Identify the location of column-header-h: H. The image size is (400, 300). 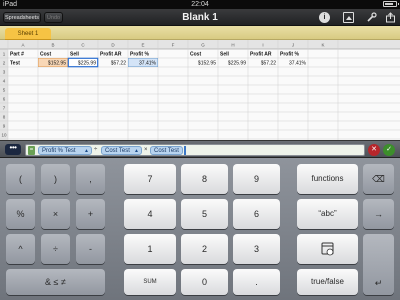
(232, 45).